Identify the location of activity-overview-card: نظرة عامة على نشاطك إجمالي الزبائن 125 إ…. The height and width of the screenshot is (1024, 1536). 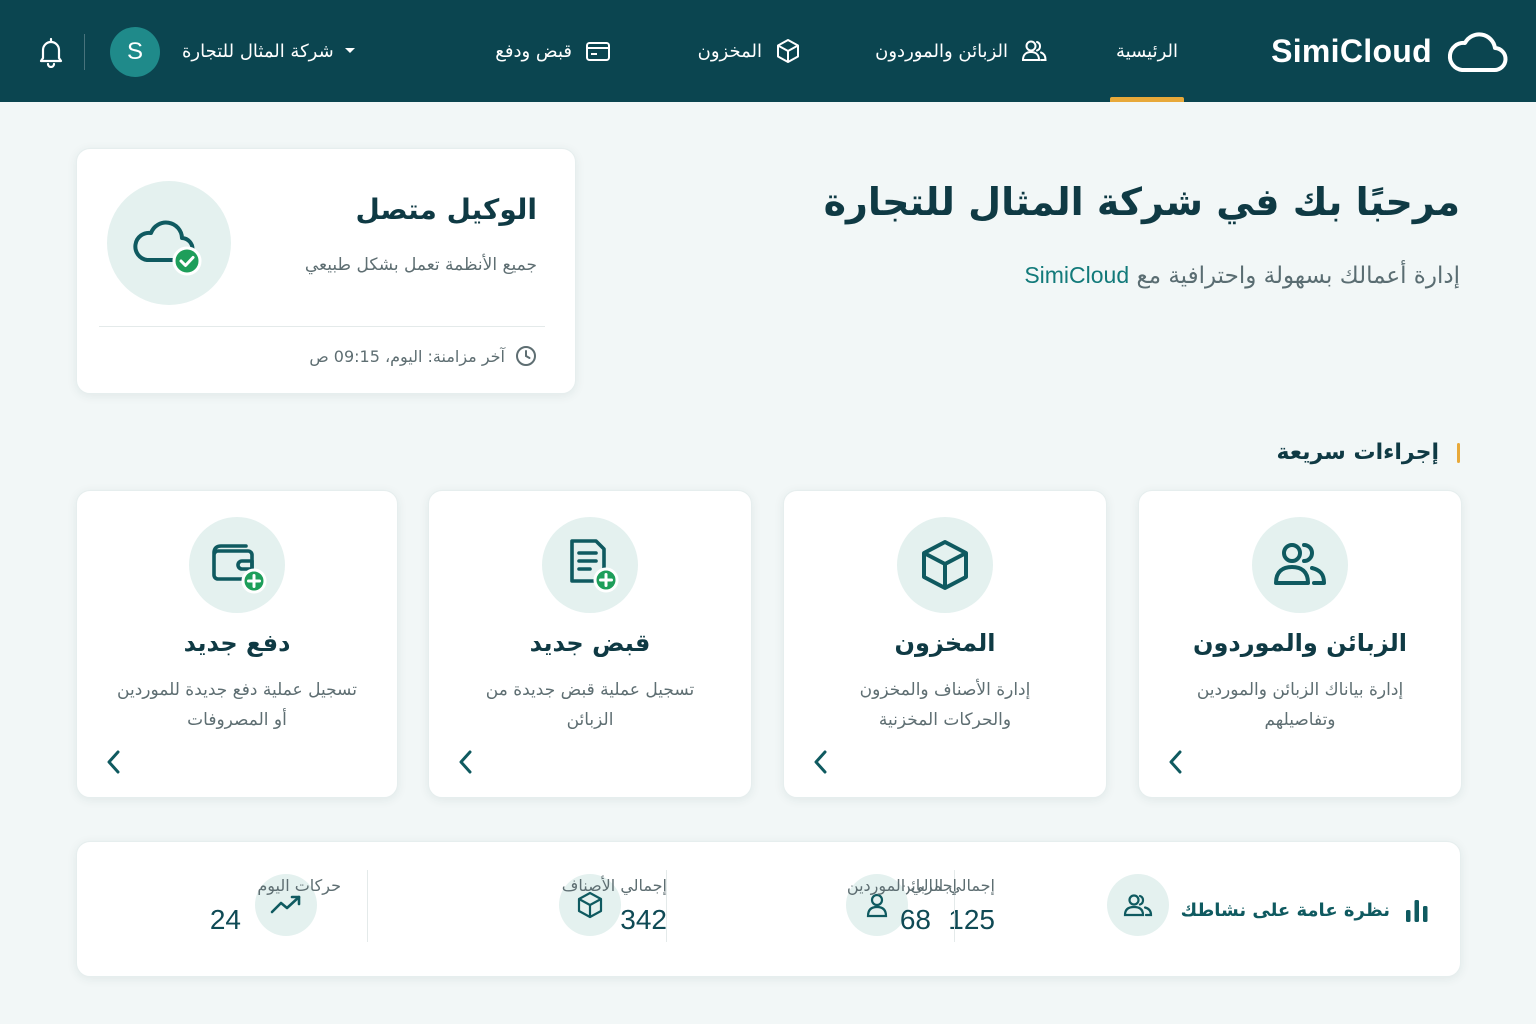
(768, 909).